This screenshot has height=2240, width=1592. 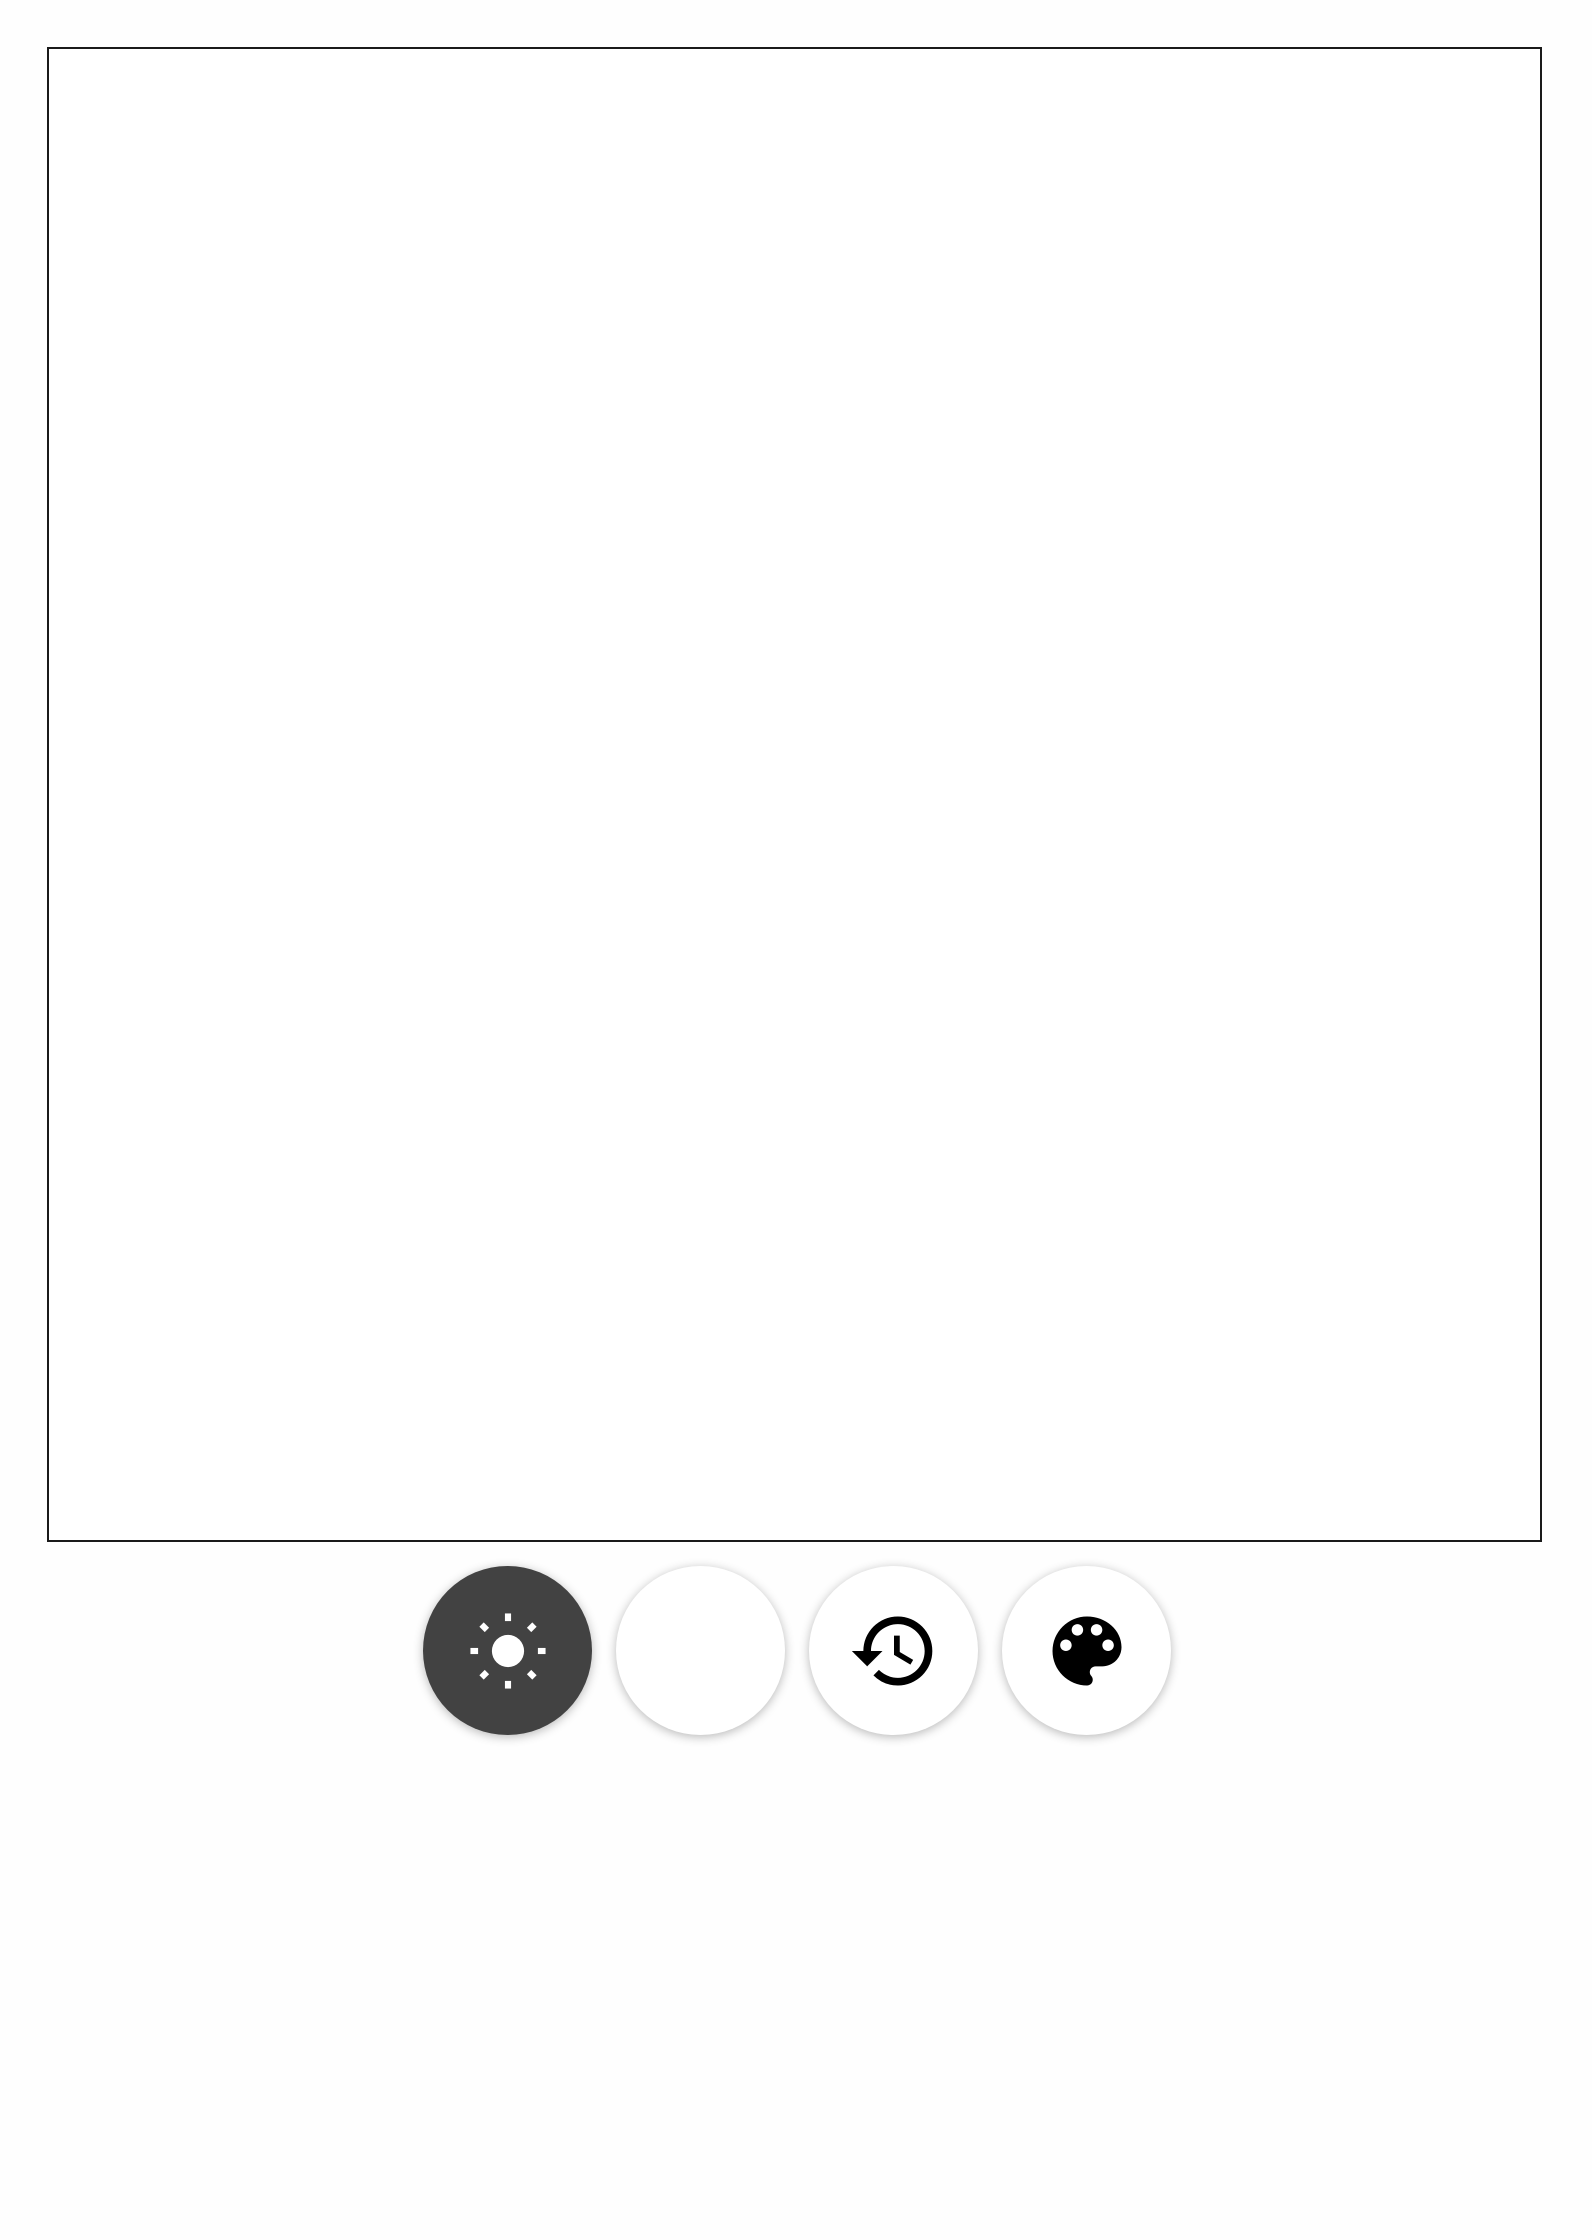 What do you see at coordinates (797, 1650) in the screenshot?
I see `theme-toolbar` at bounding box center [797, 1650].